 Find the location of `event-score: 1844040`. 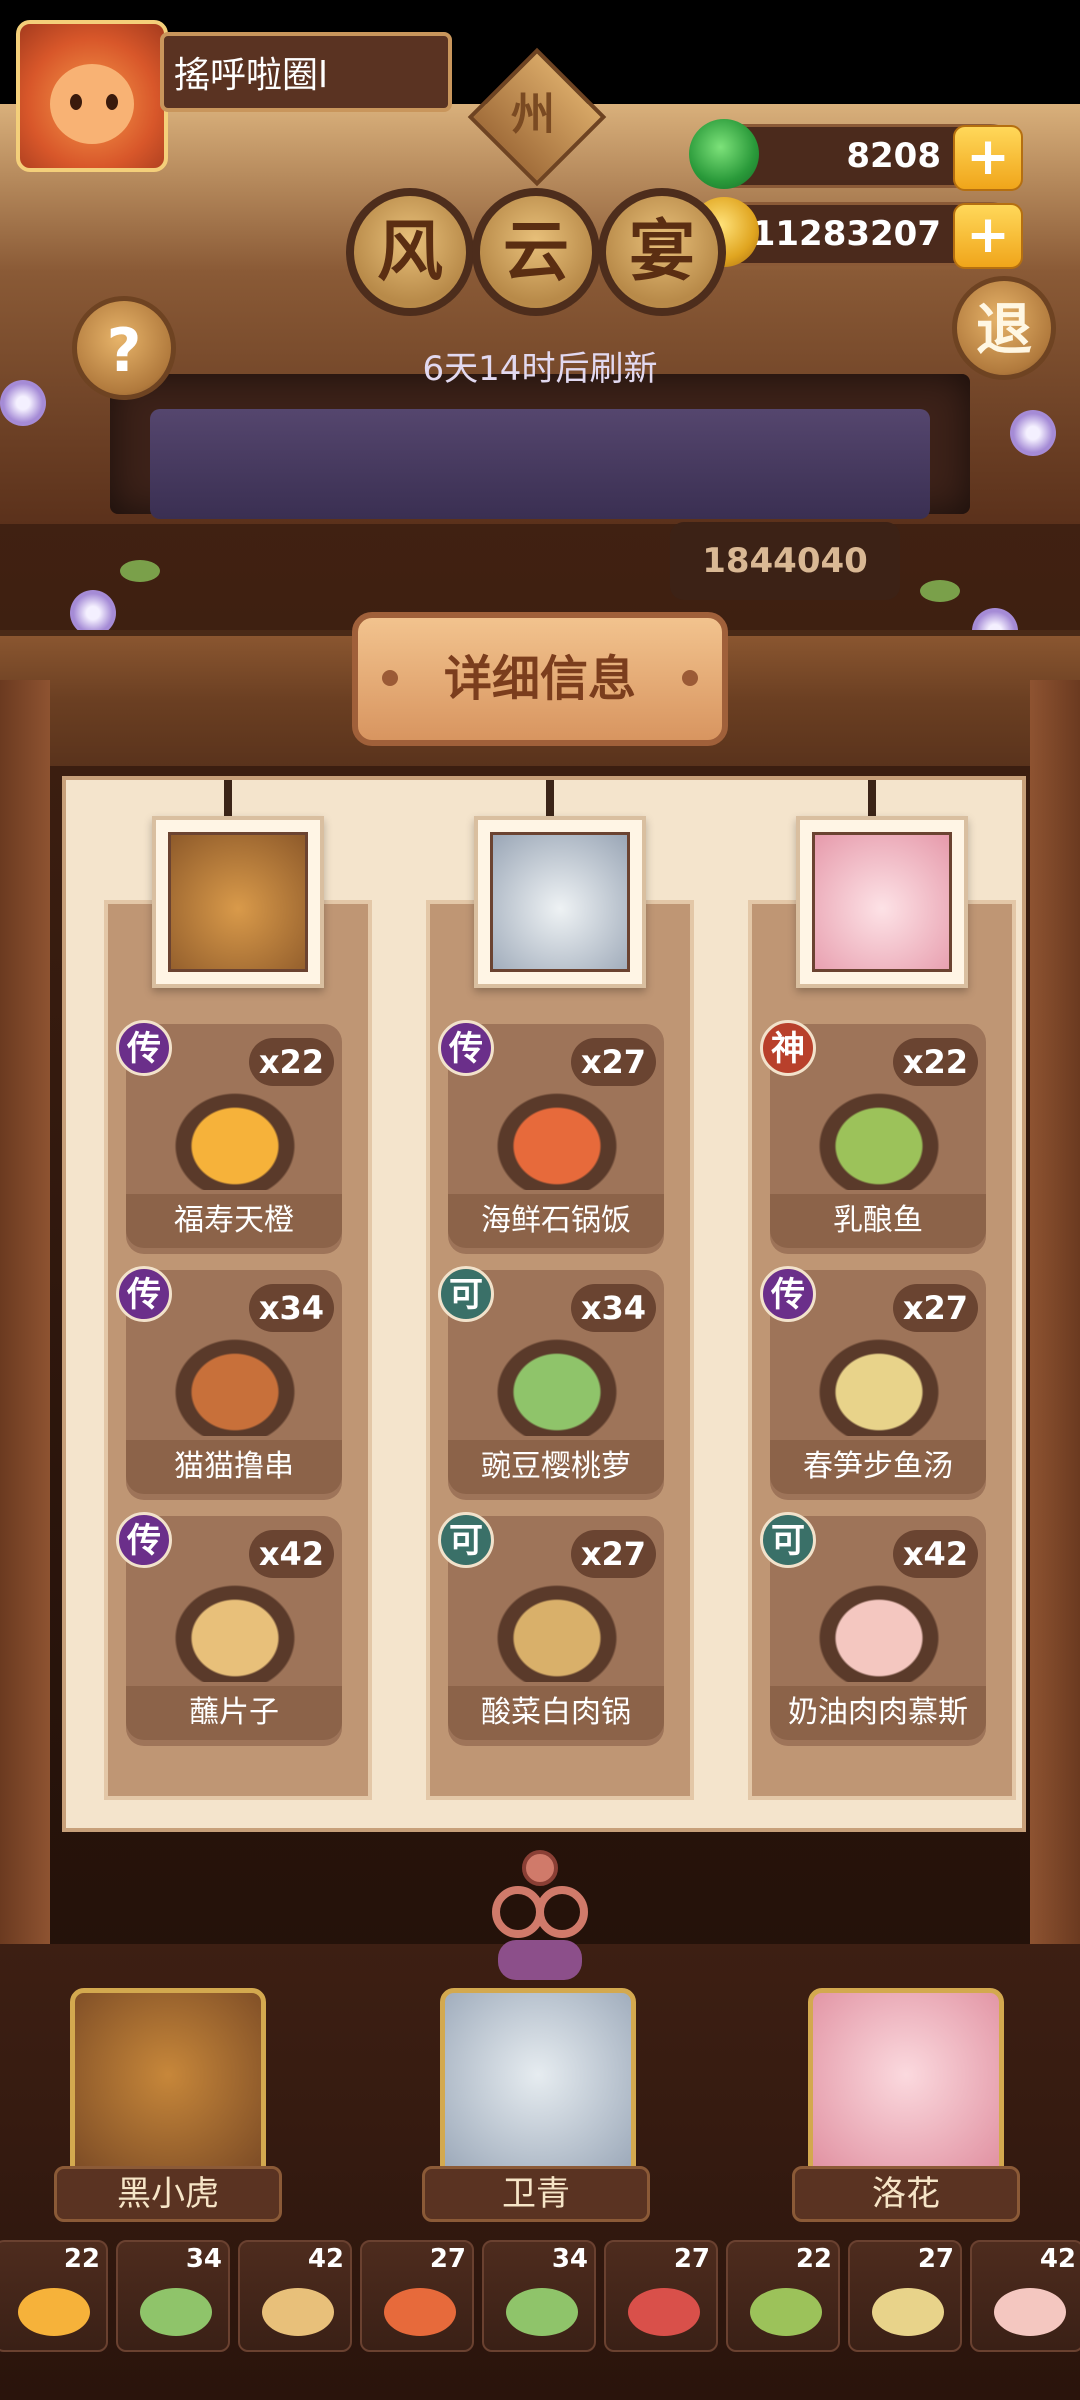

event-score: 1844040 is located at coordinates (785, 561).